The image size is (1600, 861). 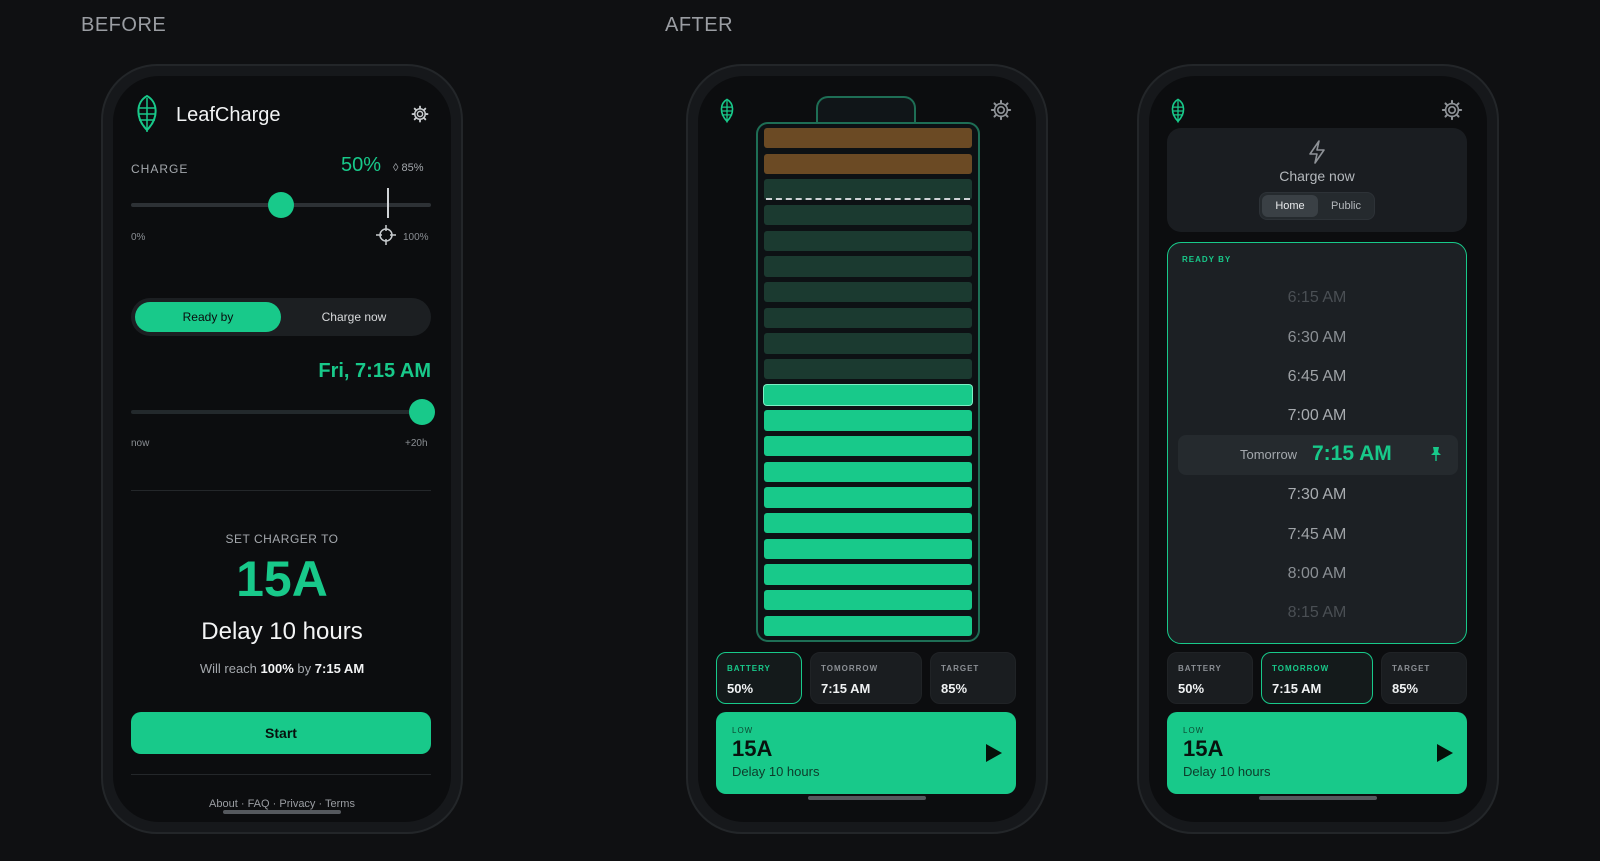 I want to click on mode-ready-by: Ready by, so click(x=208, y=317).